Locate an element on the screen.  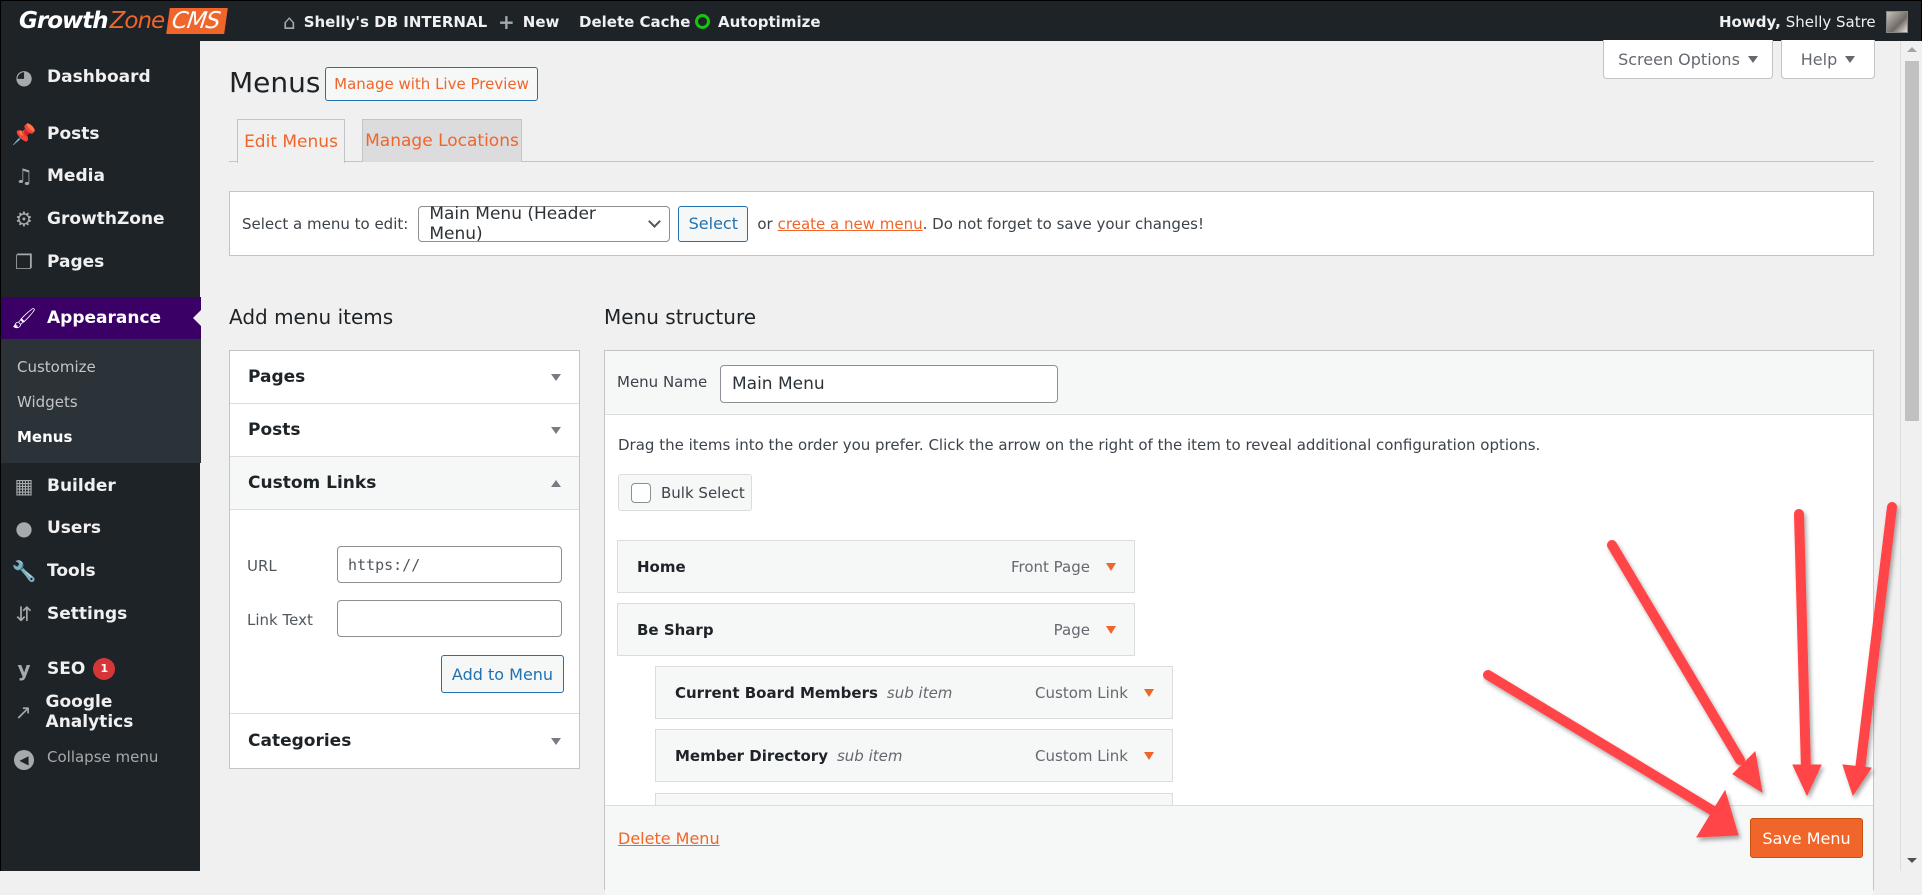
accordion-title: Categories is located at coordinates (300, 741).